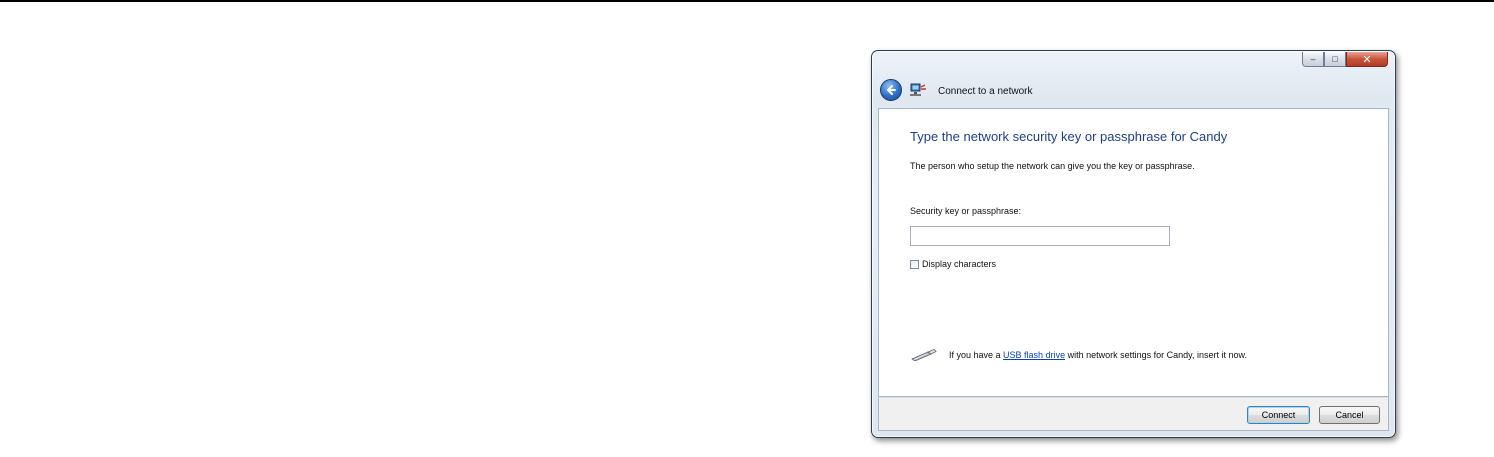 The image size is (1494, 457). I want to click on connect-button: Connect, so click(1278, 415).